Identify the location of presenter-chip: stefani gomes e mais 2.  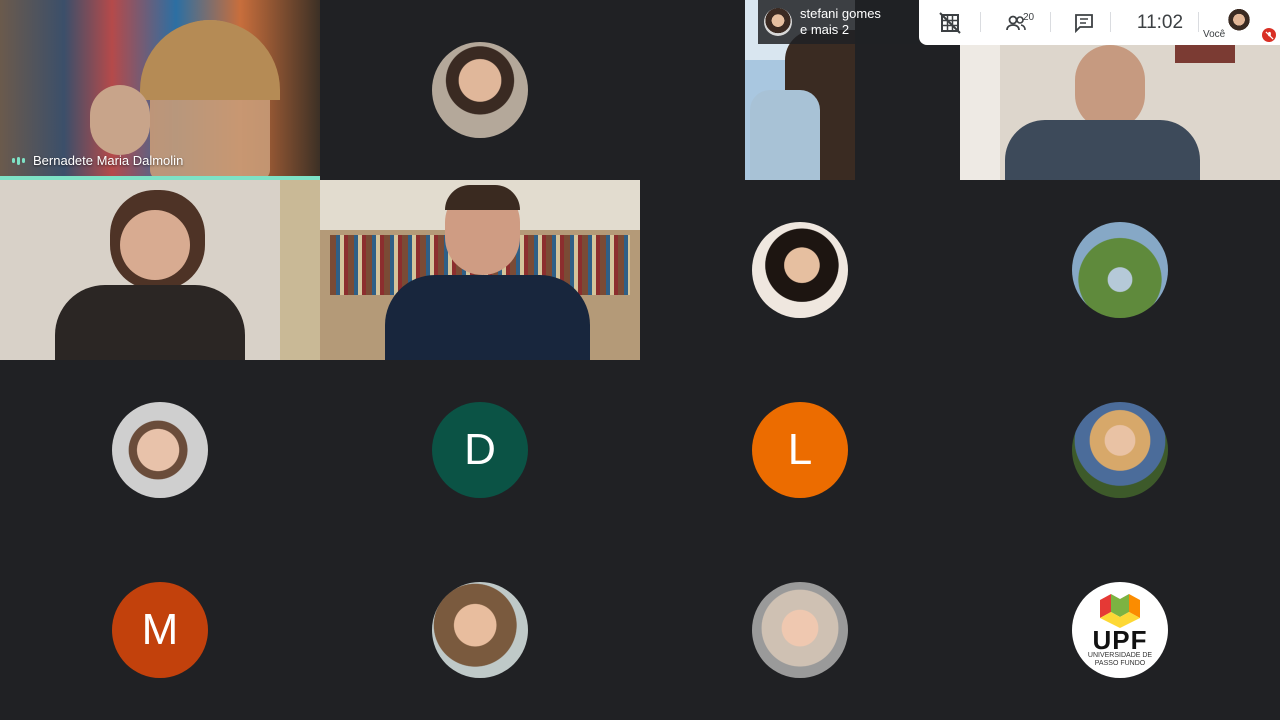
(838, 22).